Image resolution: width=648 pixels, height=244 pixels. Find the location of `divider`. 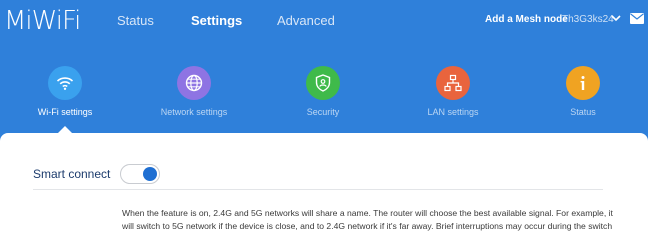

divider is located at coordinates (318, 189).